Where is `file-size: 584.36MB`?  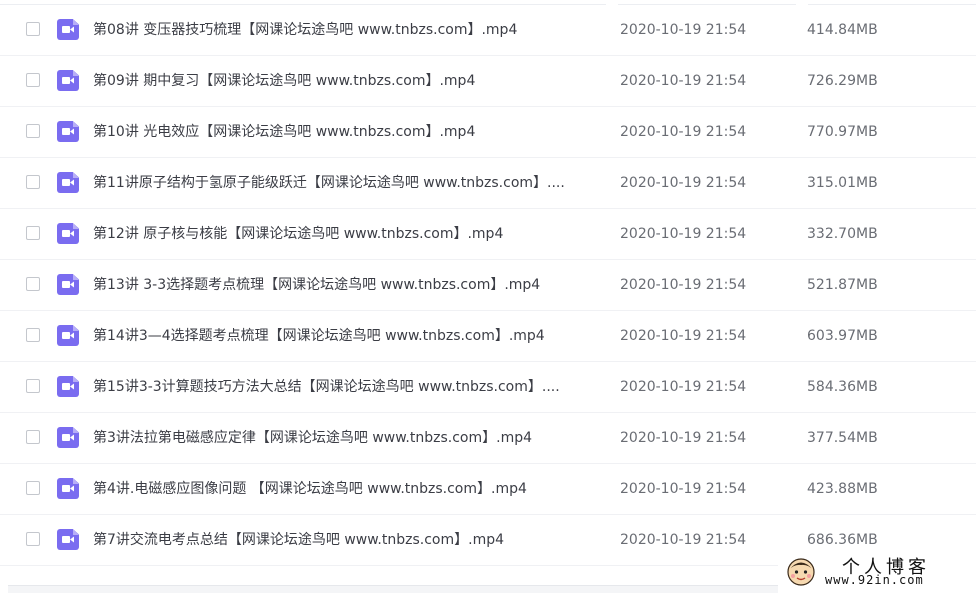 file-size: 584.36MB is located at coordinates (842, 387).